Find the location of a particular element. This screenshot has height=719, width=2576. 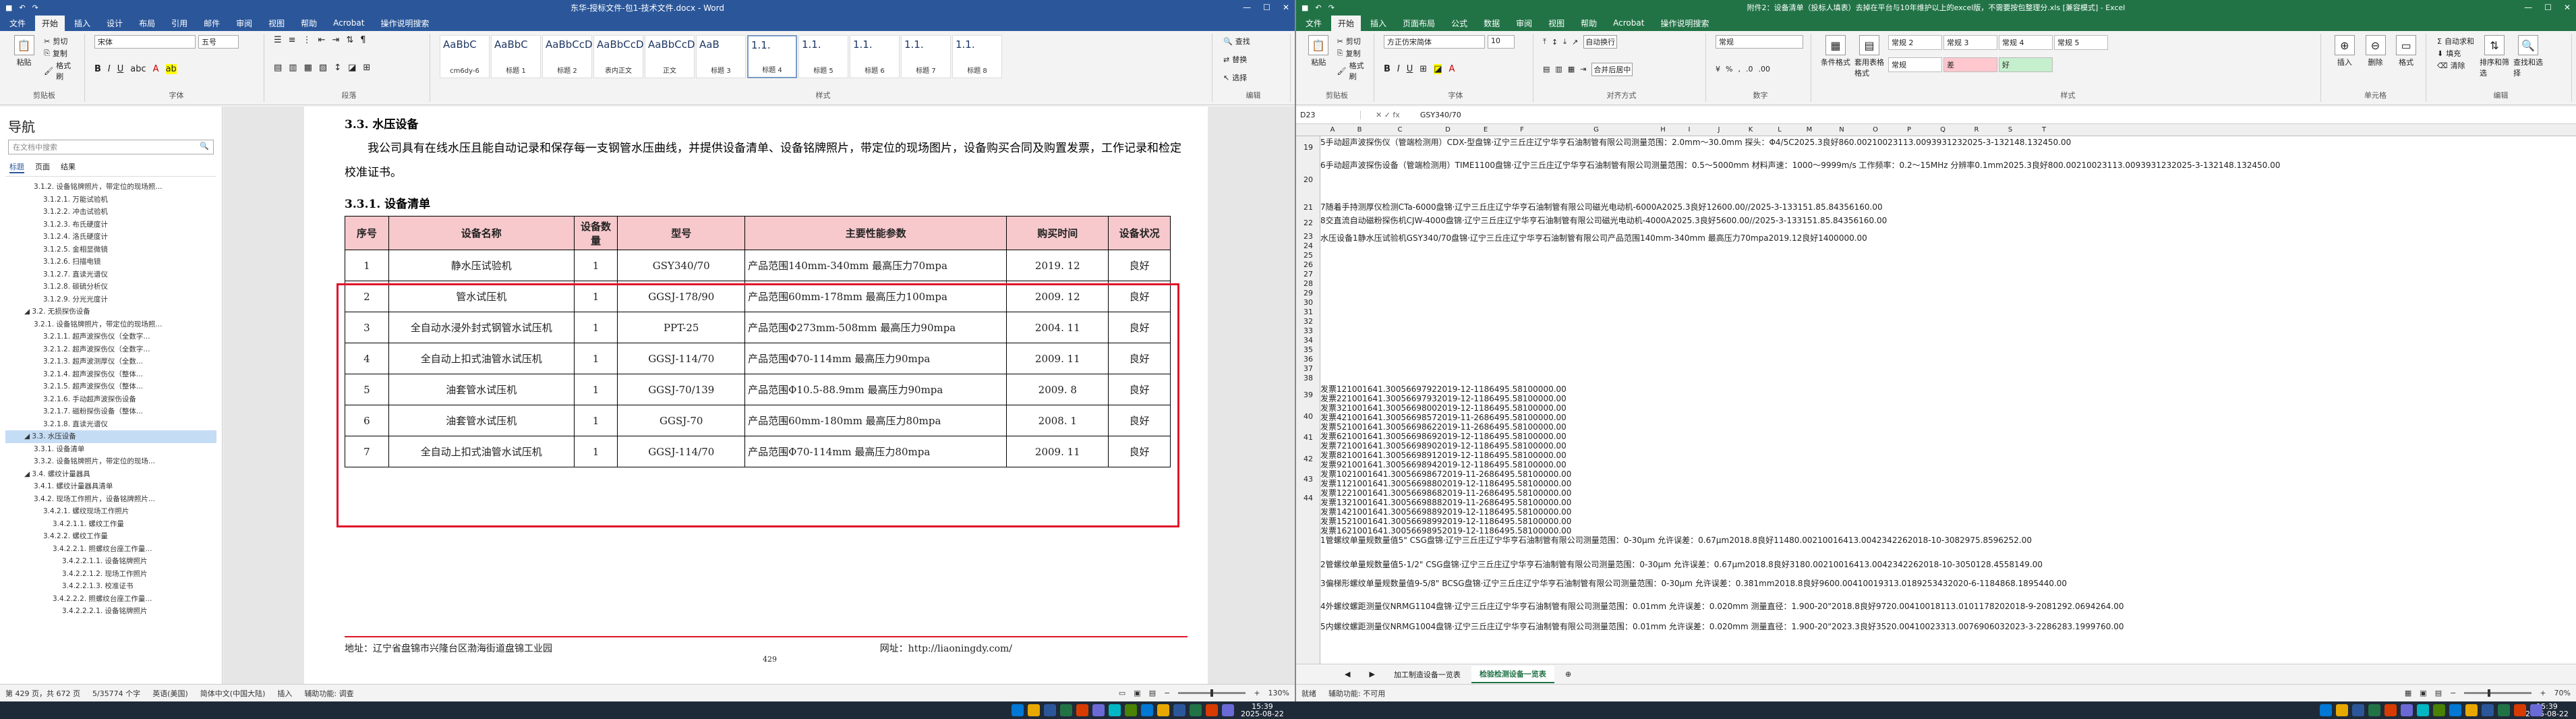

column-header: N is located at coordinates (1842, 130).